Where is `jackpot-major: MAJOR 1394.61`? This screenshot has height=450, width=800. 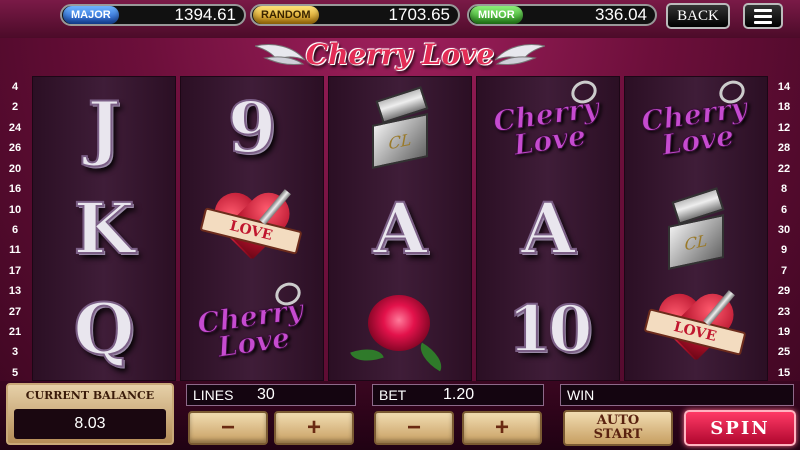 jackpot-major: MAJOR 1394.61 is located at coordinates (153, 15).